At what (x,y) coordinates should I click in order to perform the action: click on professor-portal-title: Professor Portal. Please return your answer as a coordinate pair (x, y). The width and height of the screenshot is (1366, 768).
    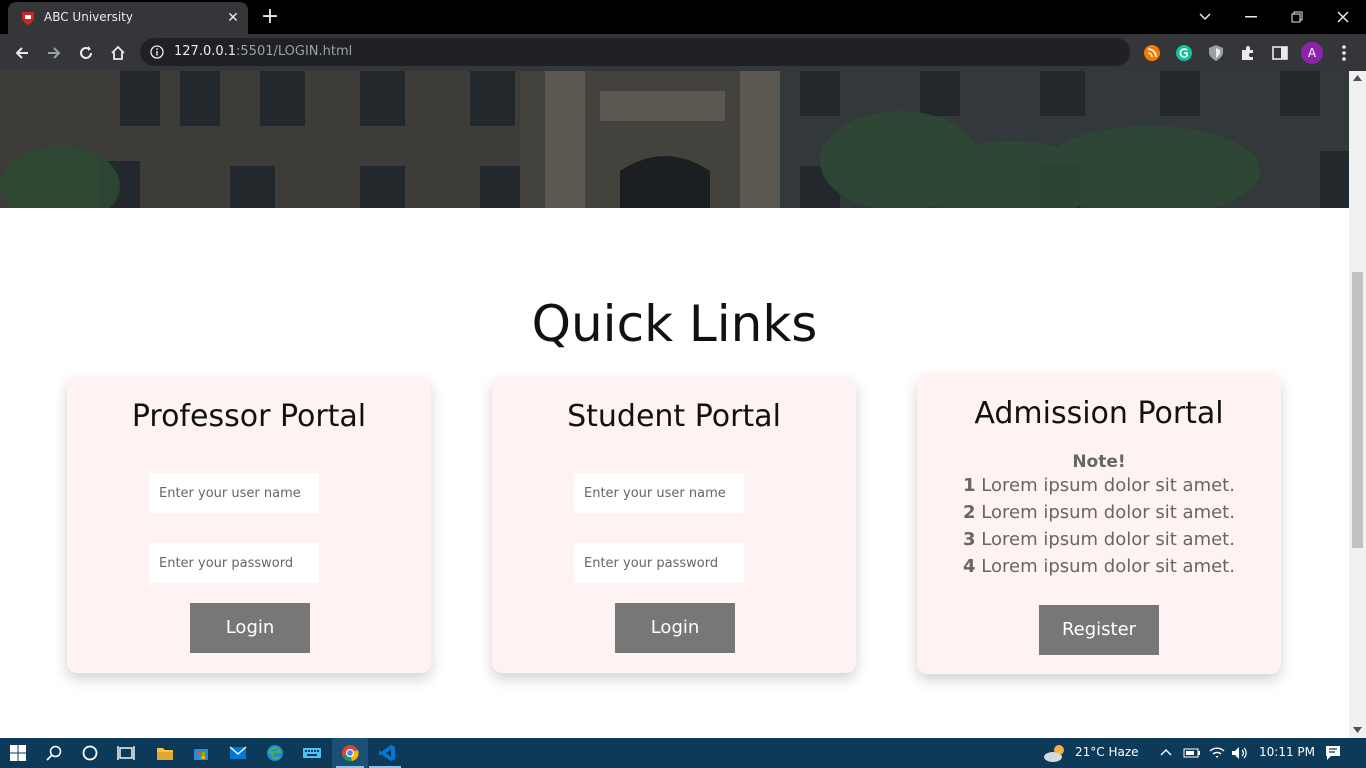
    Looking at the image, I should click on (249, 416).